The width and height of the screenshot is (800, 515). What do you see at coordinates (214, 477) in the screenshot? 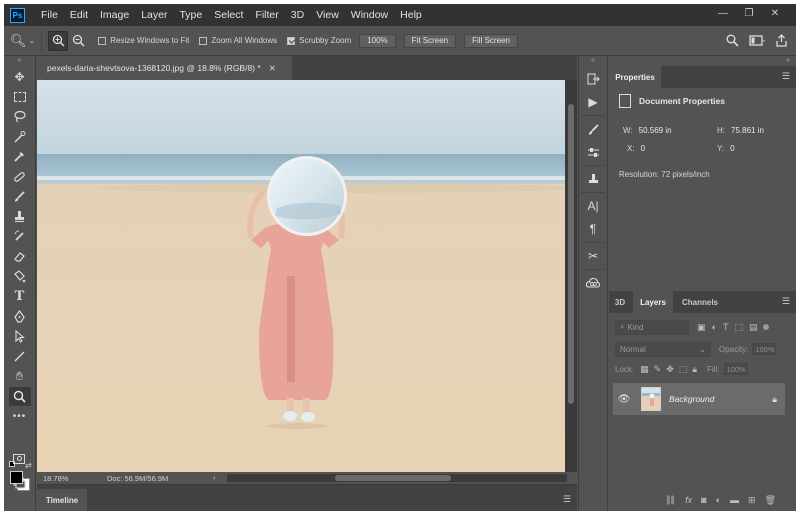
I see `status-menu-arrow-icon: ›` at bounding box center [214, 477].